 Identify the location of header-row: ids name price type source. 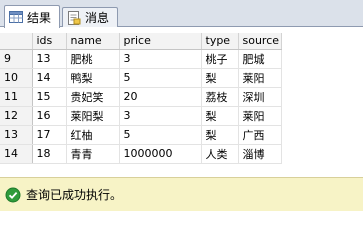
(141, 41).